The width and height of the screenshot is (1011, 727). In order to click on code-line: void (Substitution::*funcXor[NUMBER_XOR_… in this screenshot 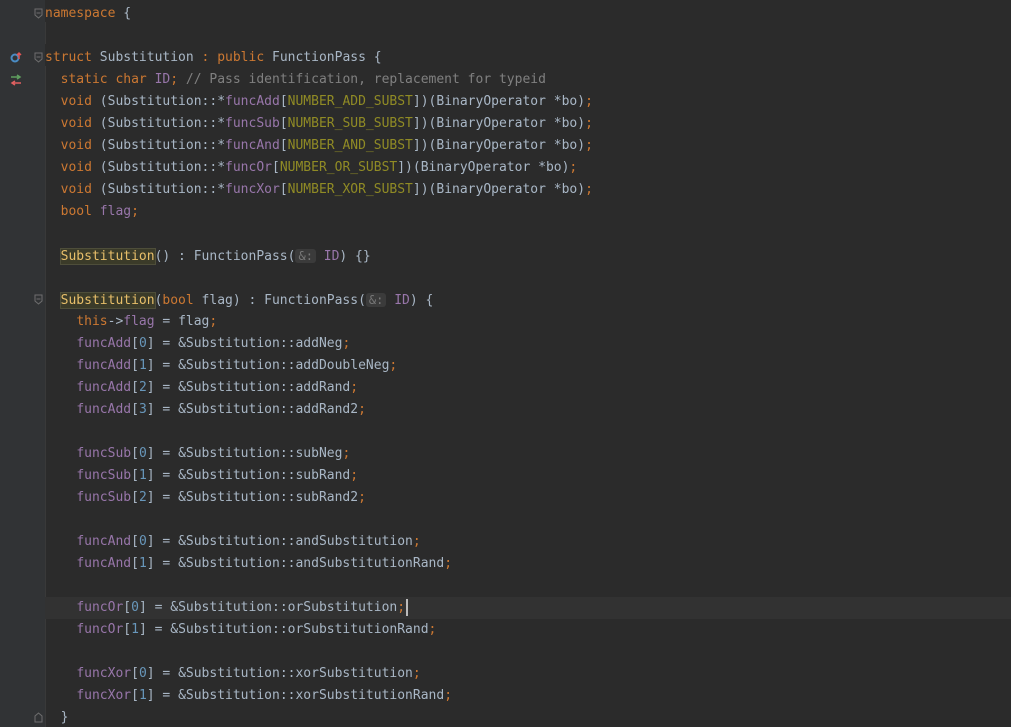, I will do `click(528, 190)`.